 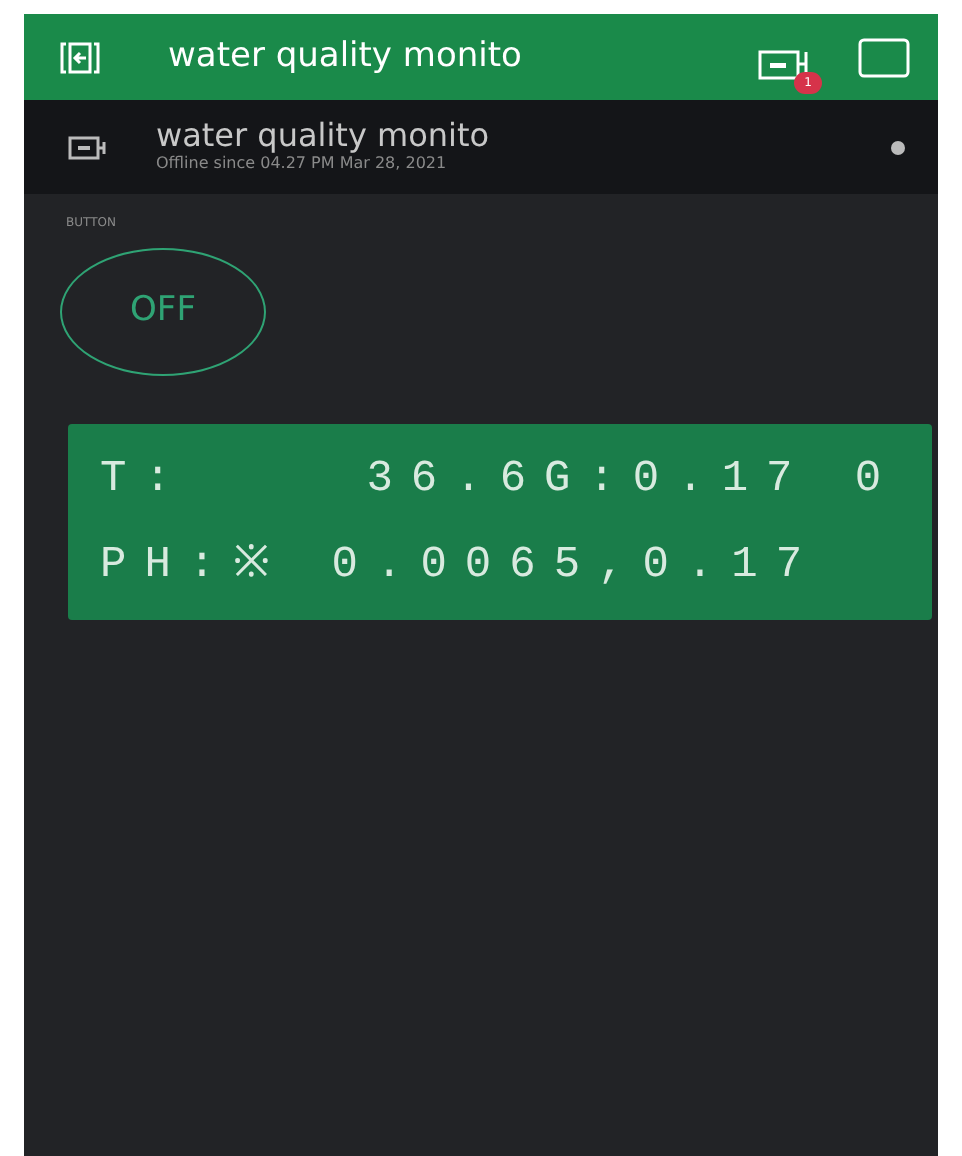 What do you see at coordinates (501, 480) in the screenshot?
I see `lcd-line: T: 36.6G:0.17 0` at bounding box center [501, 480].